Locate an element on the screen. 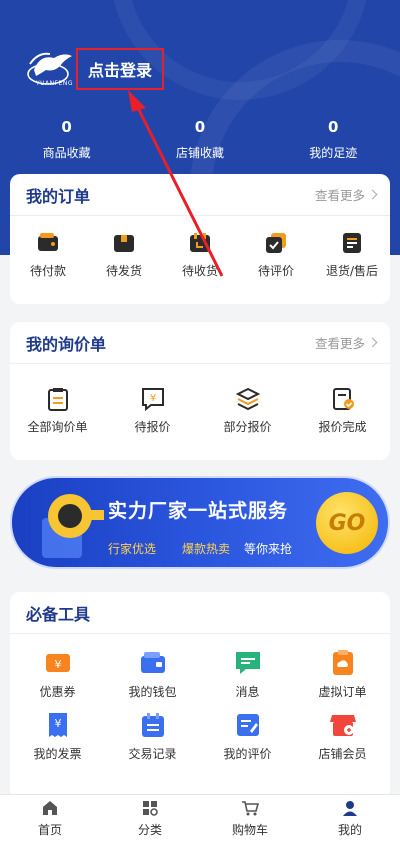 The image size is (400, 842). tab-category: 分类 is located at coordinates (150, 818).